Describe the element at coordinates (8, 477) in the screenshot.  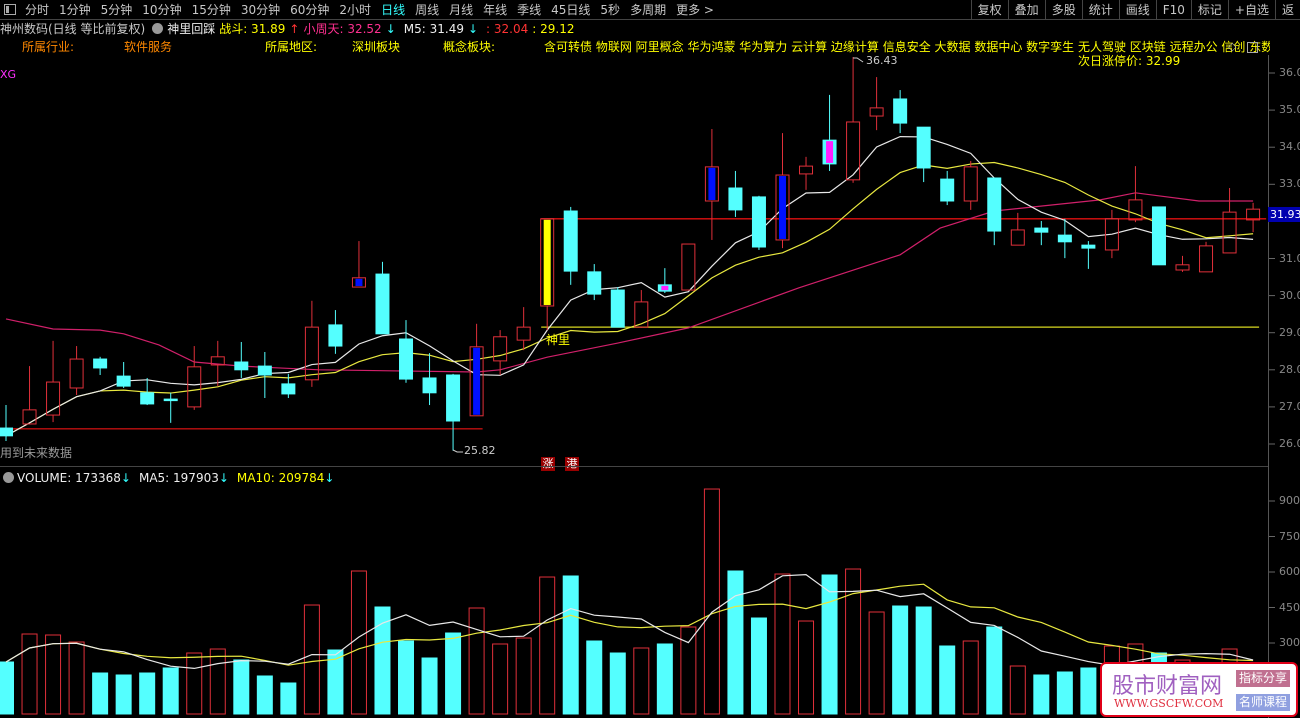
I see `volume-dropdown-icon` at that location.